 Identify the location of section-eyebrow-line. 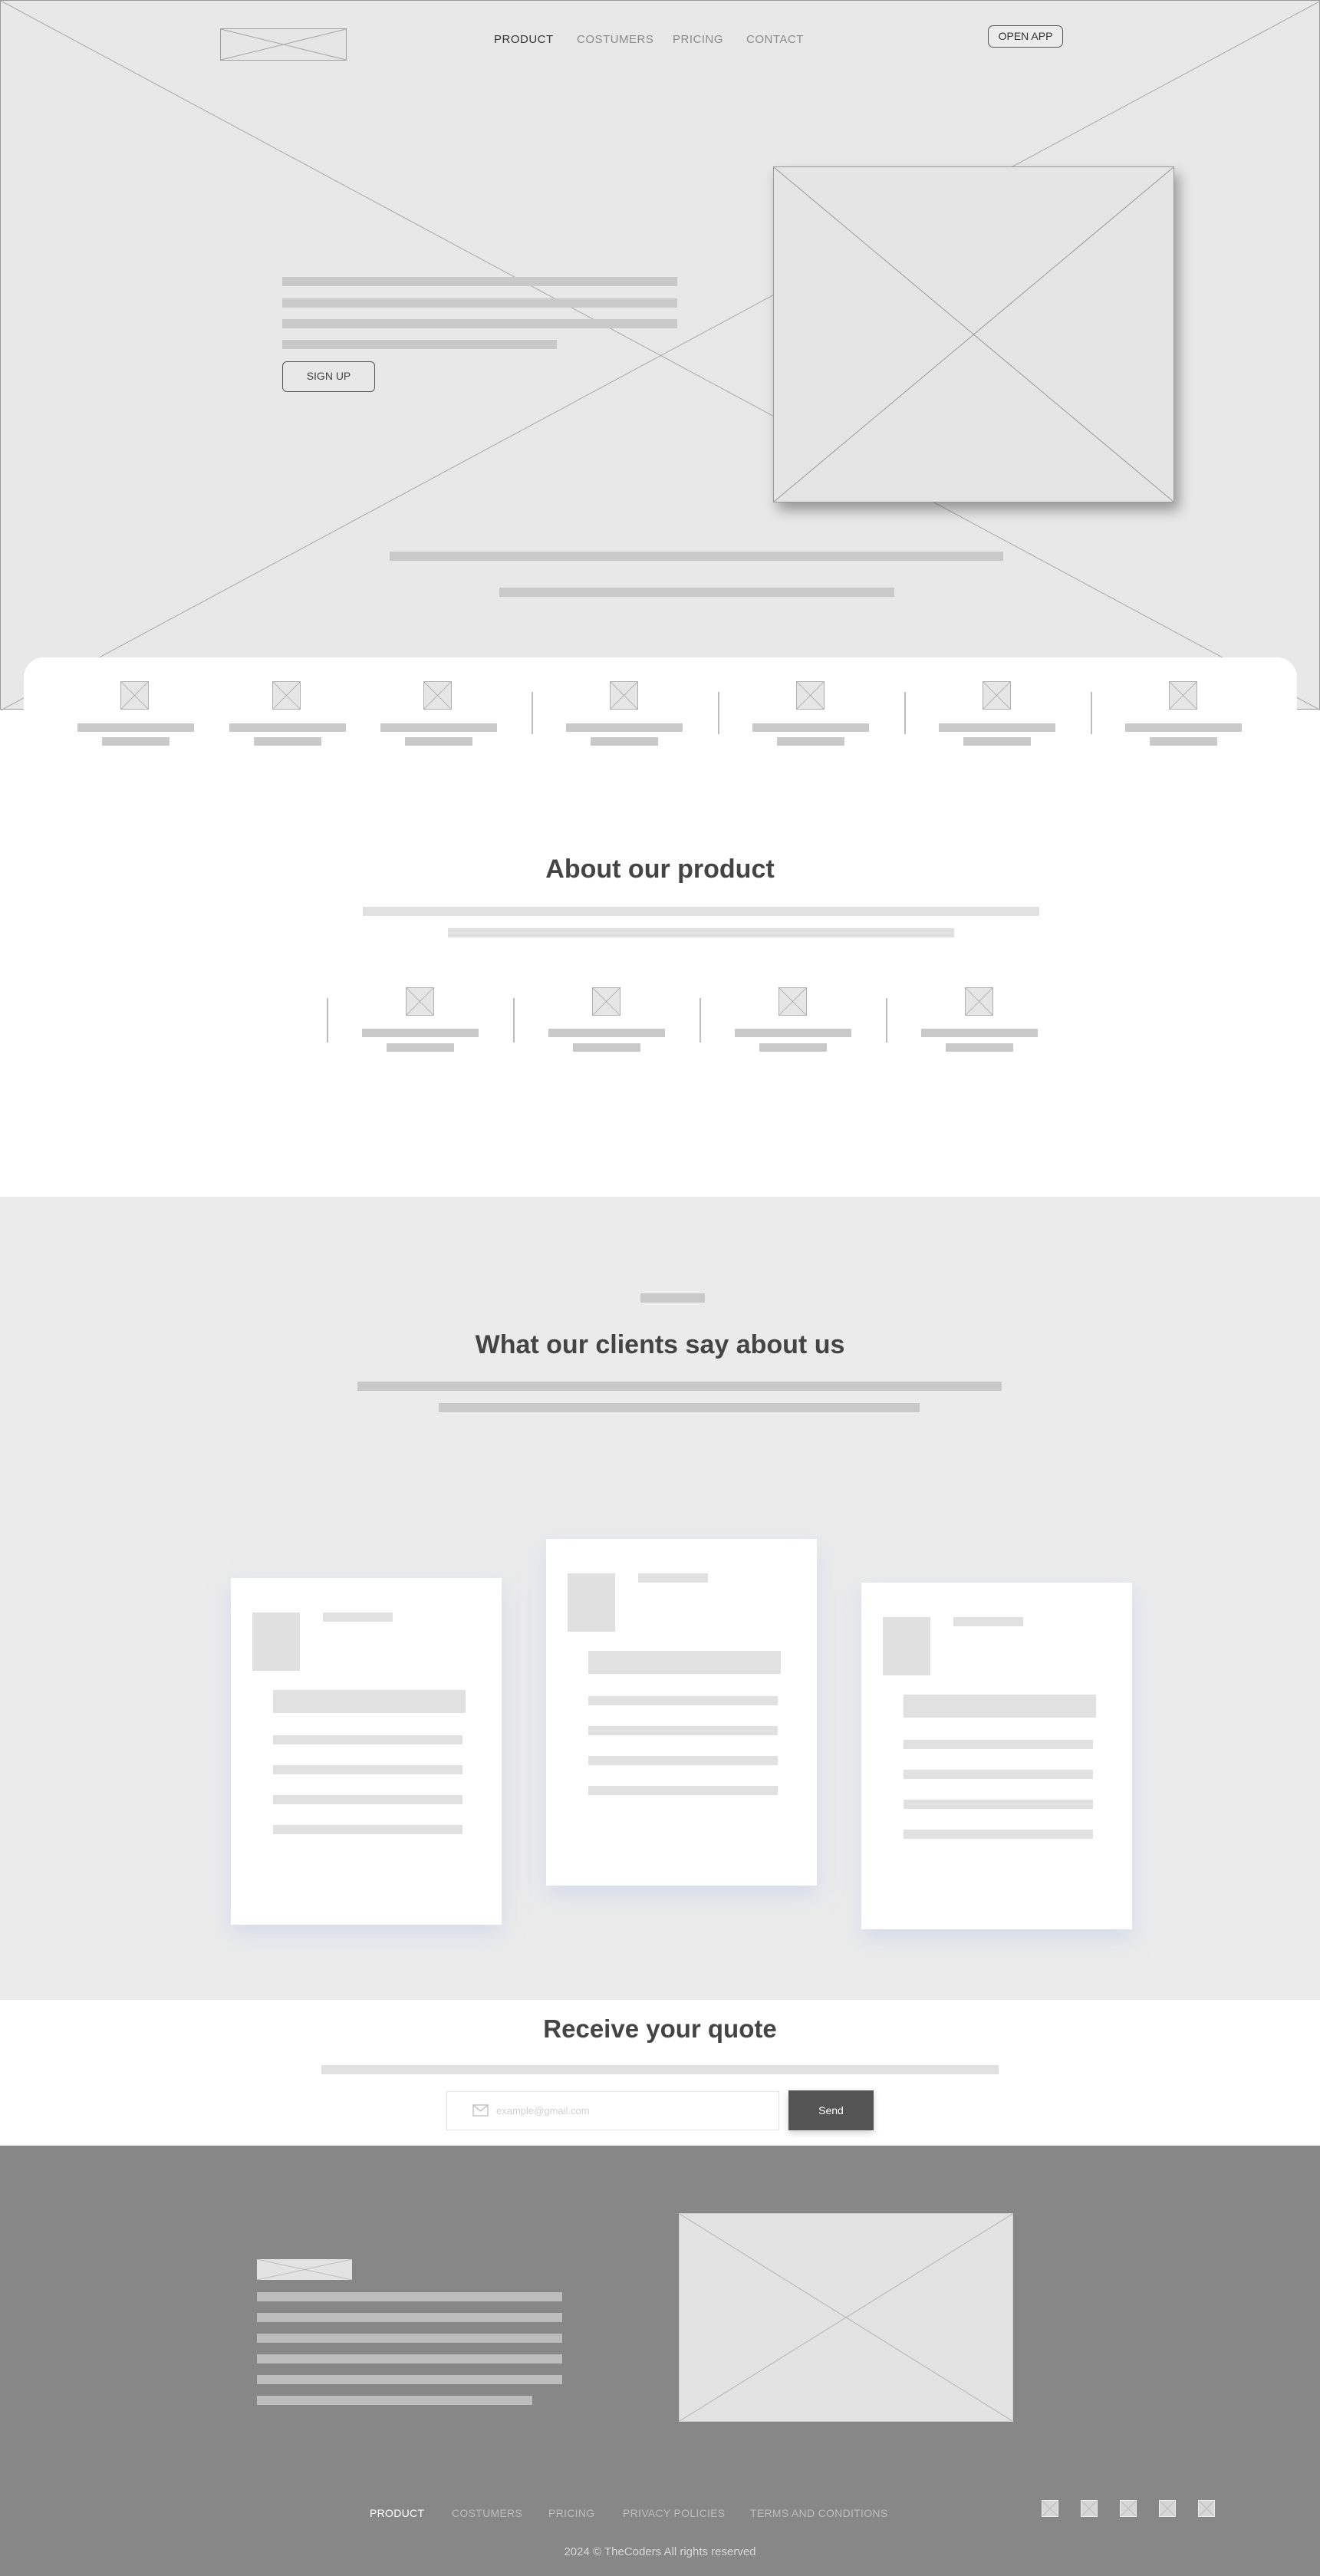
(672, 1298).